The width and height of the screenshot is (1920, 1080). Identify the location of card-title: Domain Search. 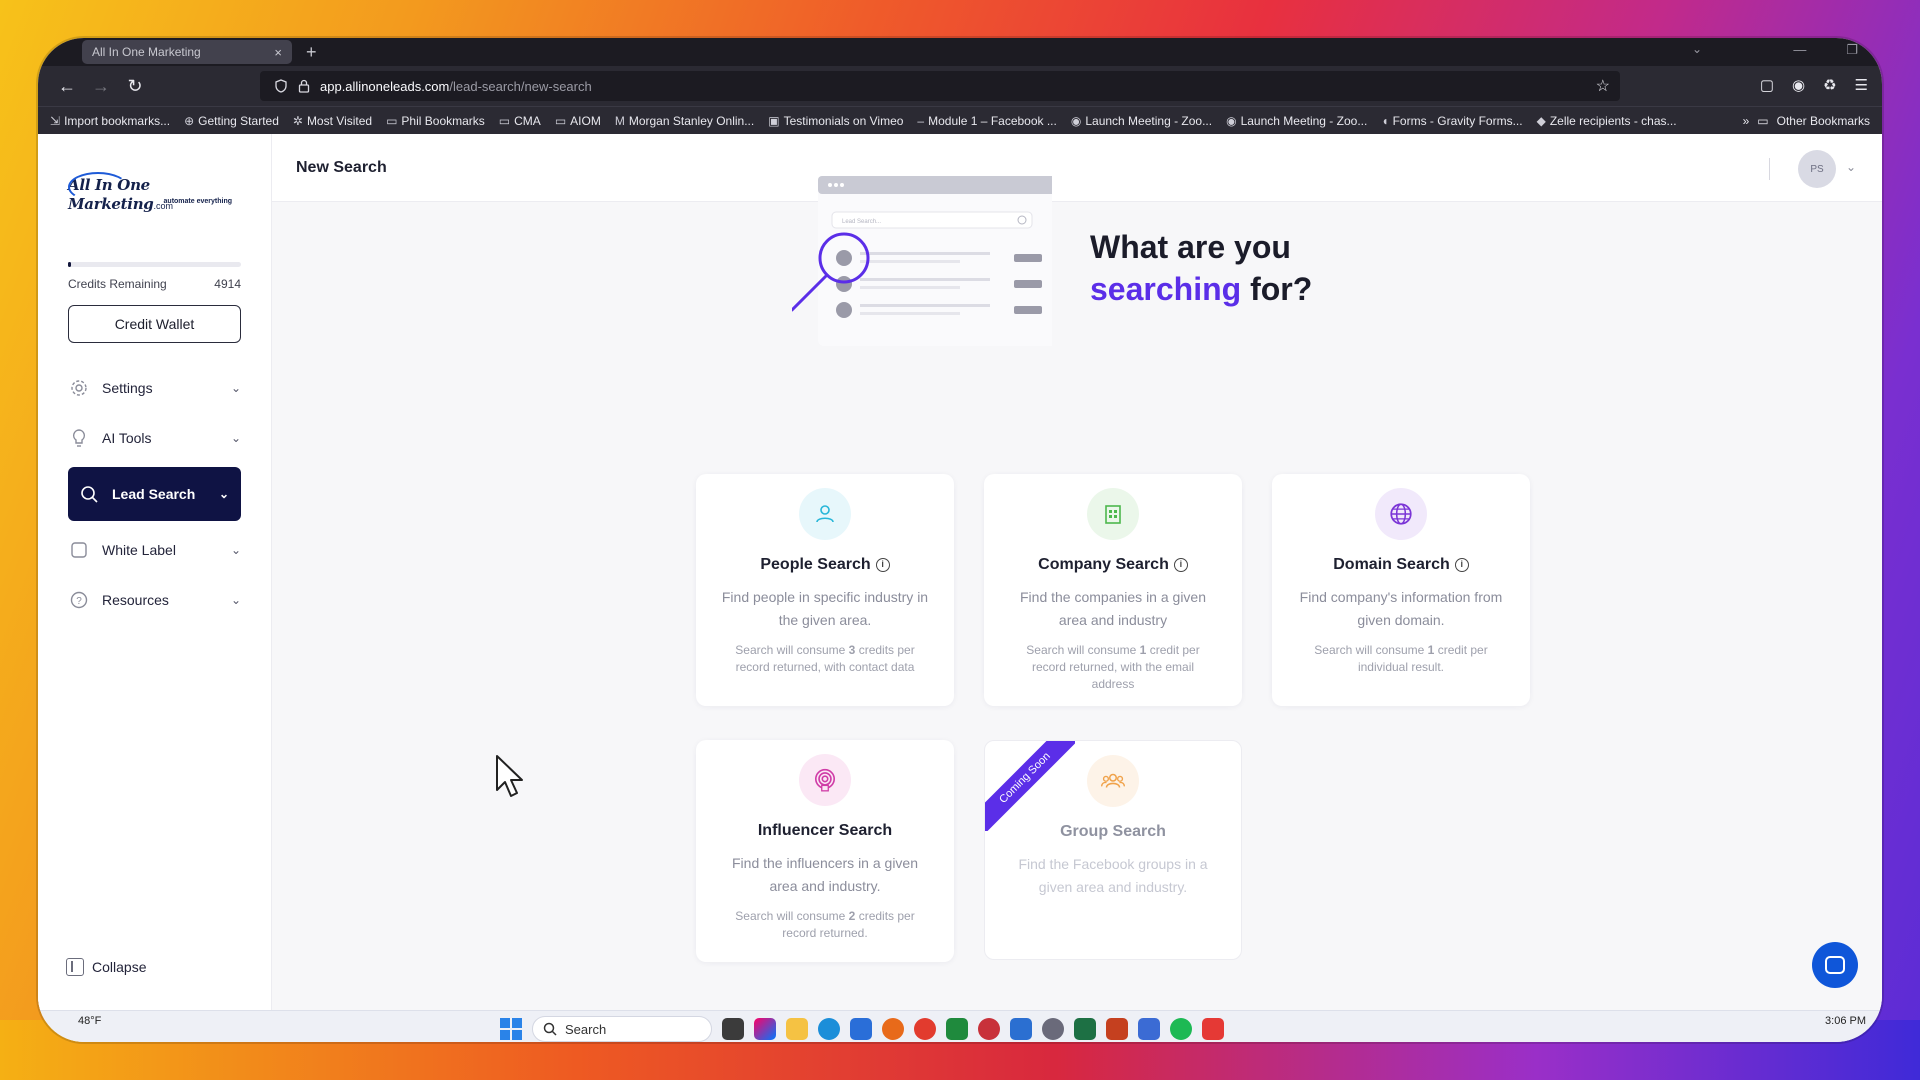
(1391, 564).